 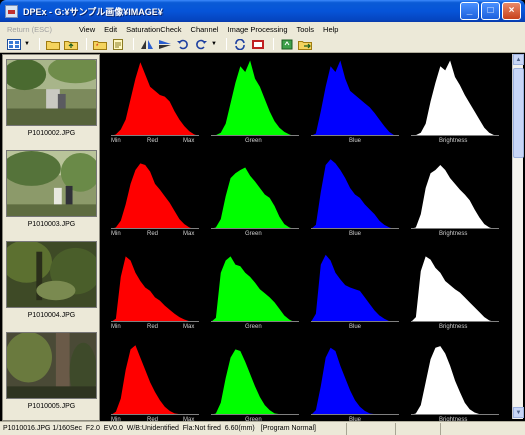 I want to click on minimize-button: _, so click(x=469, y=11).